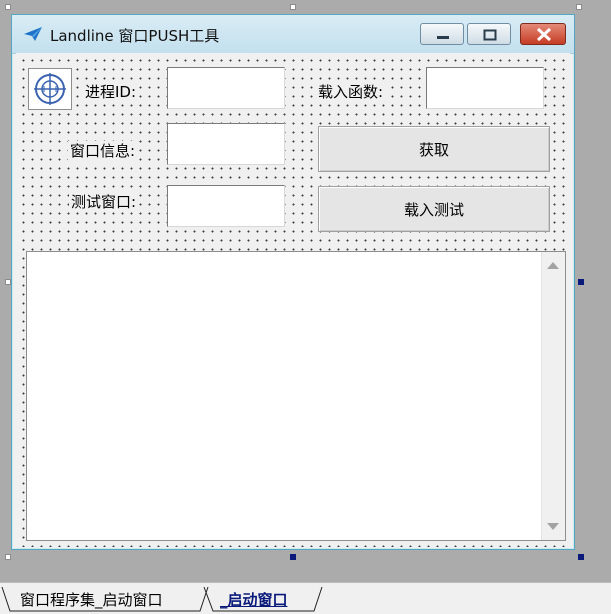 This screenshot has width=611, height=614. What do you see at coordinates (293, 557) in the screenshot?
I see `resize-handle-bottom` at bounding box center [293, 557].